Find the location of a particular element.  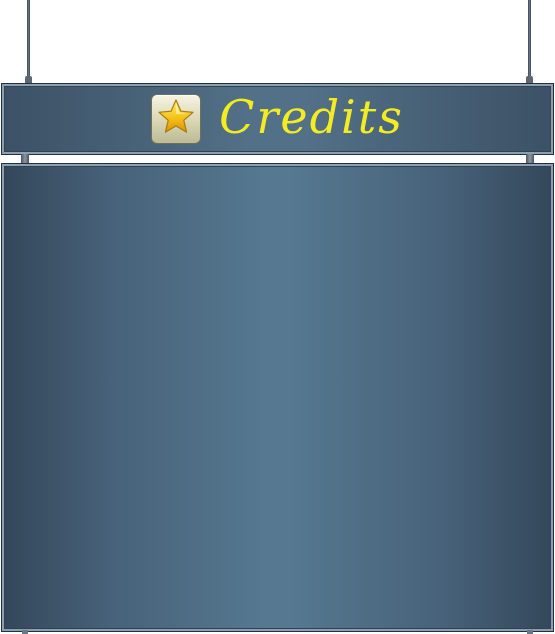

star-badge is located at coordinates (176, 119).